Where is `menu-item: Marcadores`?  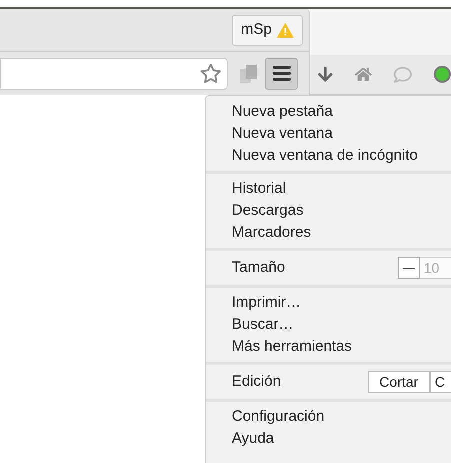 menu-item: Marcadores is located at coordinates (328, 233).